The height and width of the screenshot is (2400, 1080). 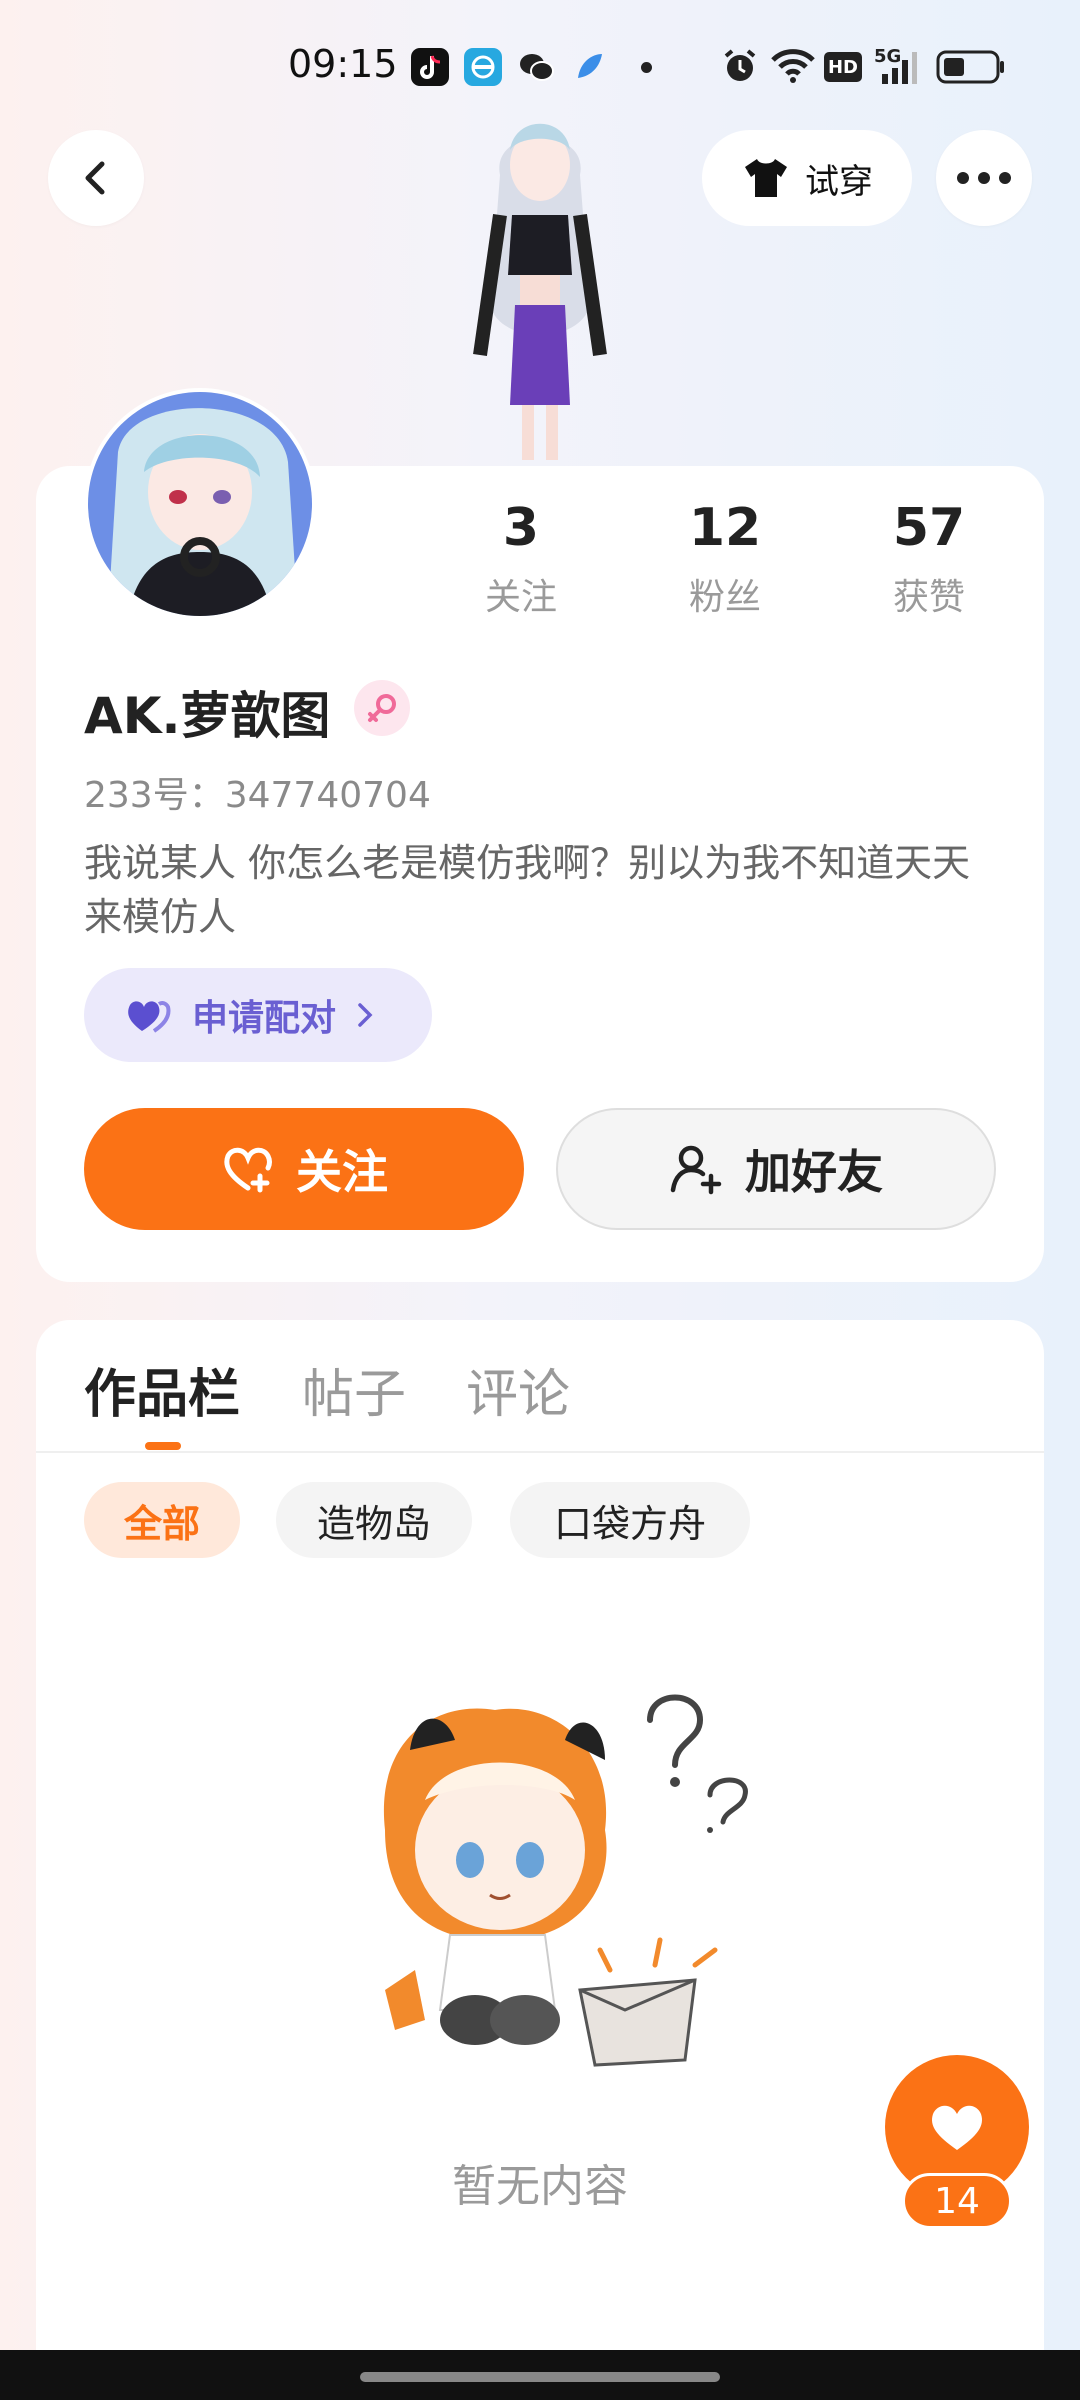 What do you see at coordinates (814, 1172) in the screenshot?
I see `add-friend-label: 加好友` at bounding box center [814, 1172].